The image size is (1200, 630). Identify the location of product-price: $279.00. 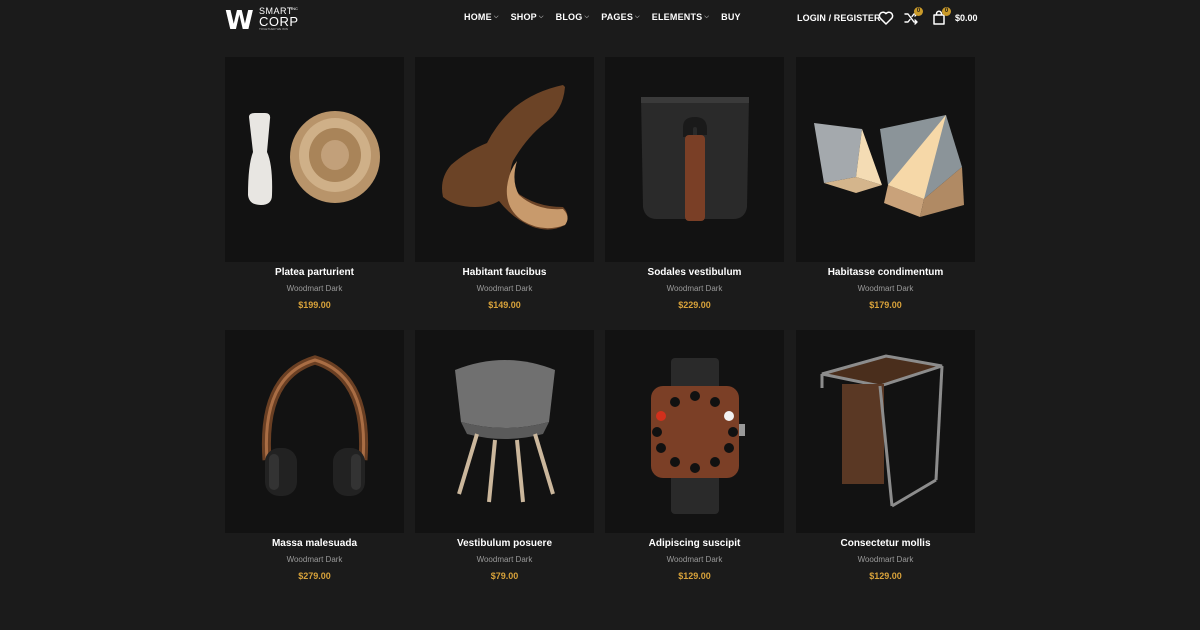
(314, 576).